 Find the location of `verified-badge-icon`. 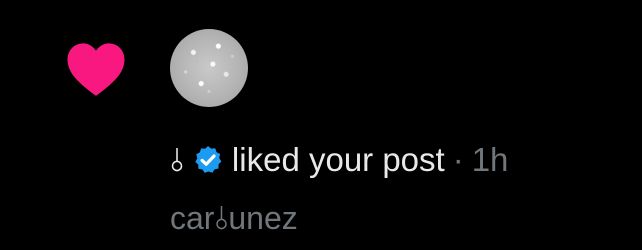

verified-badge-icon is located at coordinates (208, 159).